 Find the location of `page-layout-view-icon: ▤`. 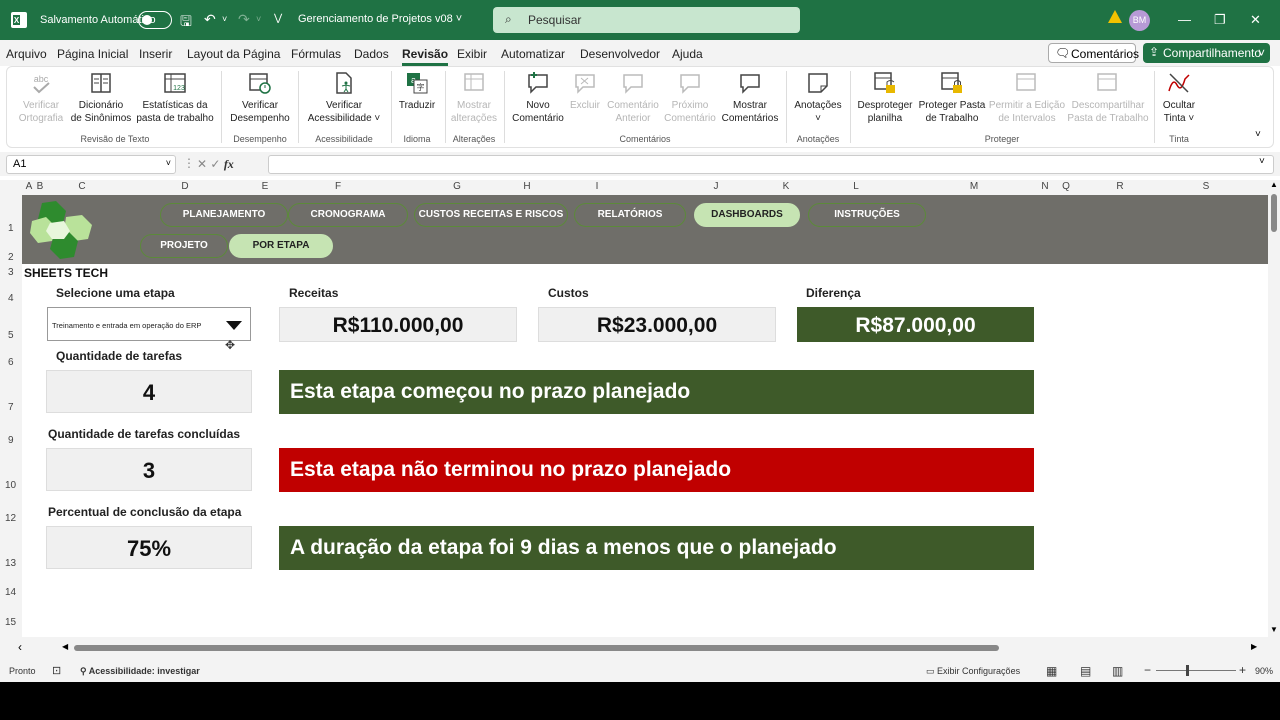

page-layout-view-icon: ▤ is located at coordinates (1085, 671).